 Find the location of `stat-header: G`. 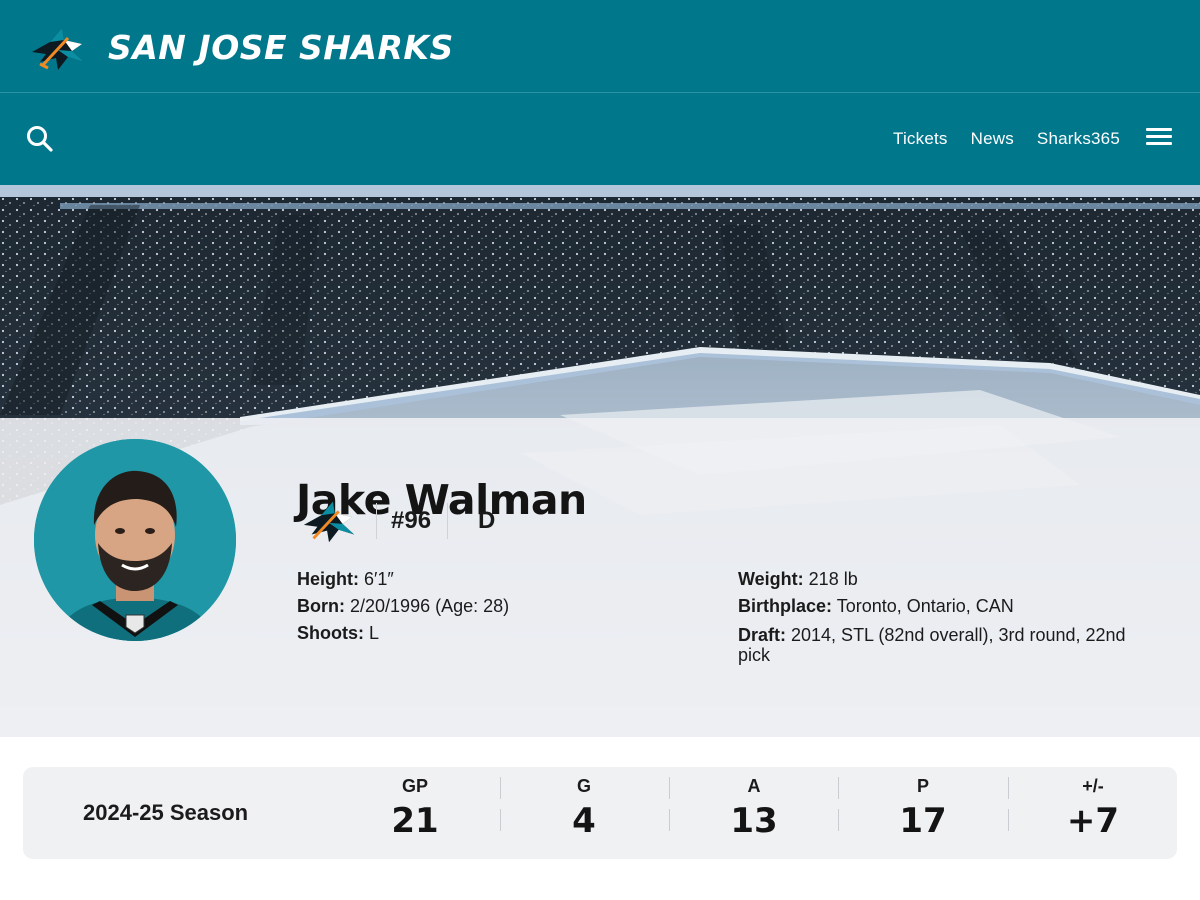

stat-header: G is located at coordinates (583, 786).